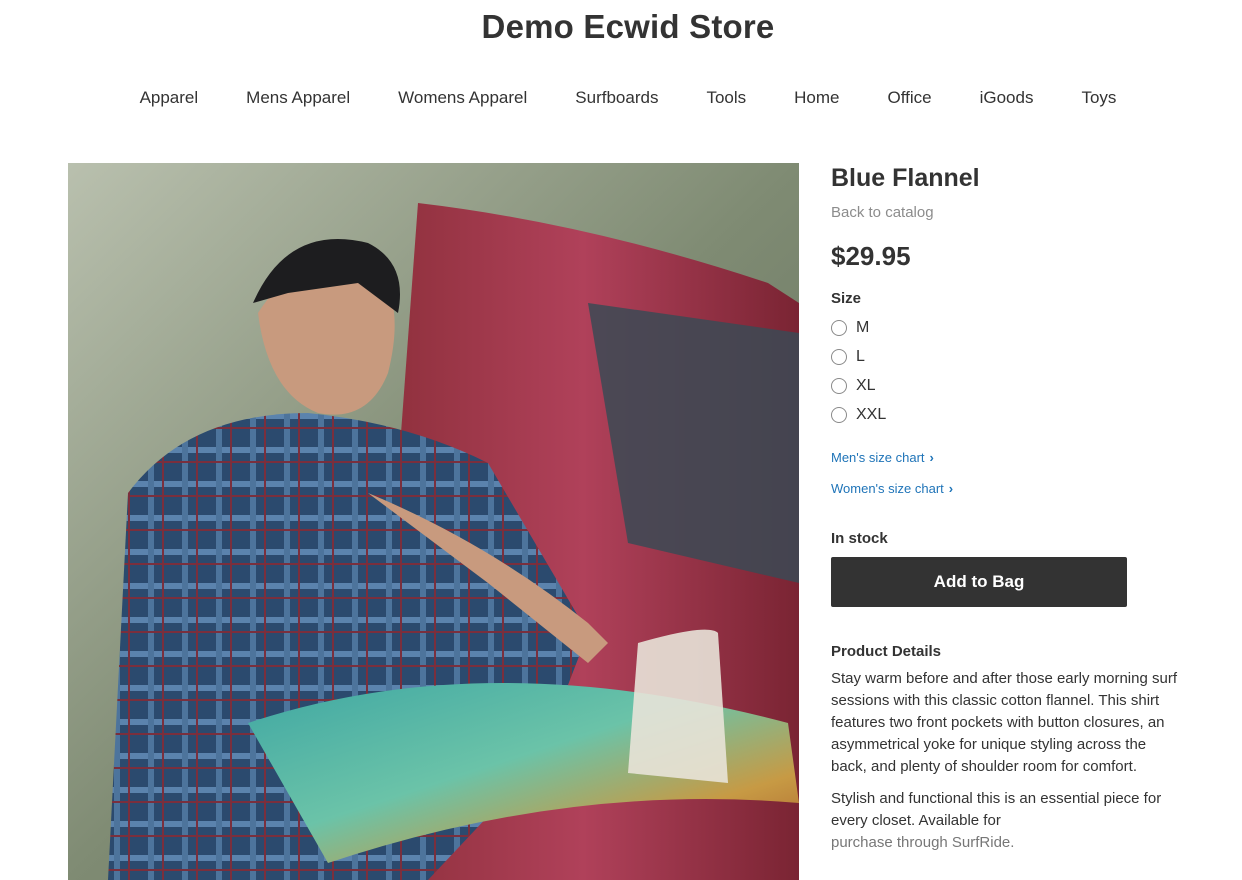  I want to click on mens-size-chart-link: Men's size chart ›, so click(882, 457).